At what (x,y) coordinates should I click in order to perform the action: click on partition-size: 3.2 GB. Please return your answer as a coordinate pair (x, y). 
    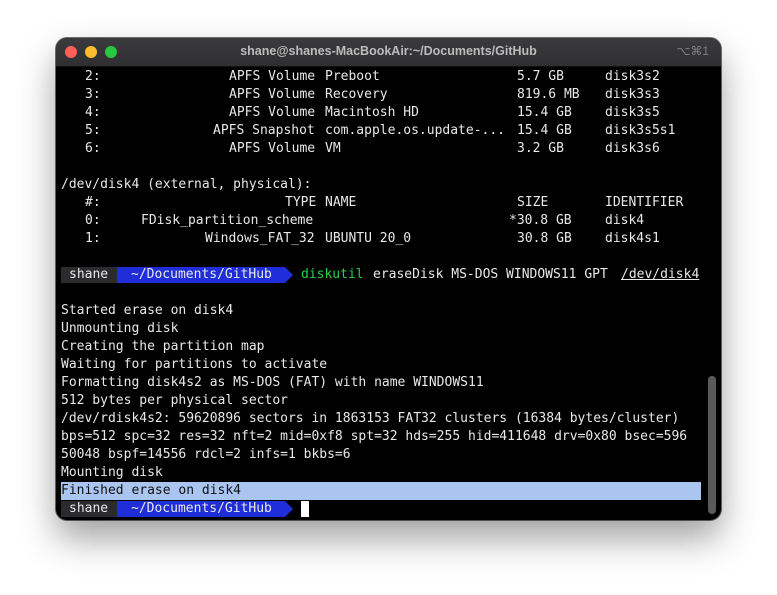
    Looking at the image, I should click on (540, 148).